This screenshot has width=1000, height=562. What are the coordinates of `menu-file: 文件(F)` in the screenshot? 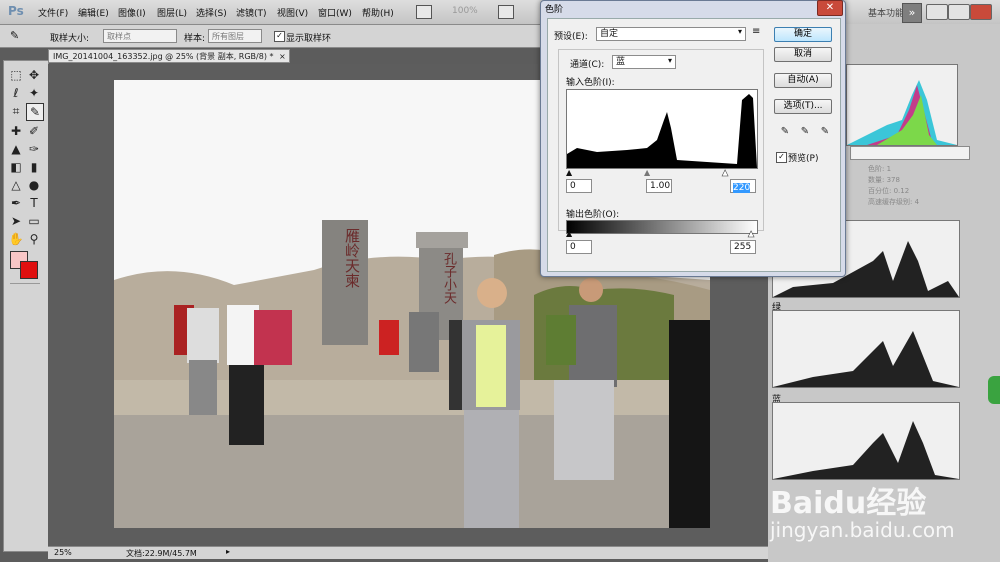 It's located at (53, 12).